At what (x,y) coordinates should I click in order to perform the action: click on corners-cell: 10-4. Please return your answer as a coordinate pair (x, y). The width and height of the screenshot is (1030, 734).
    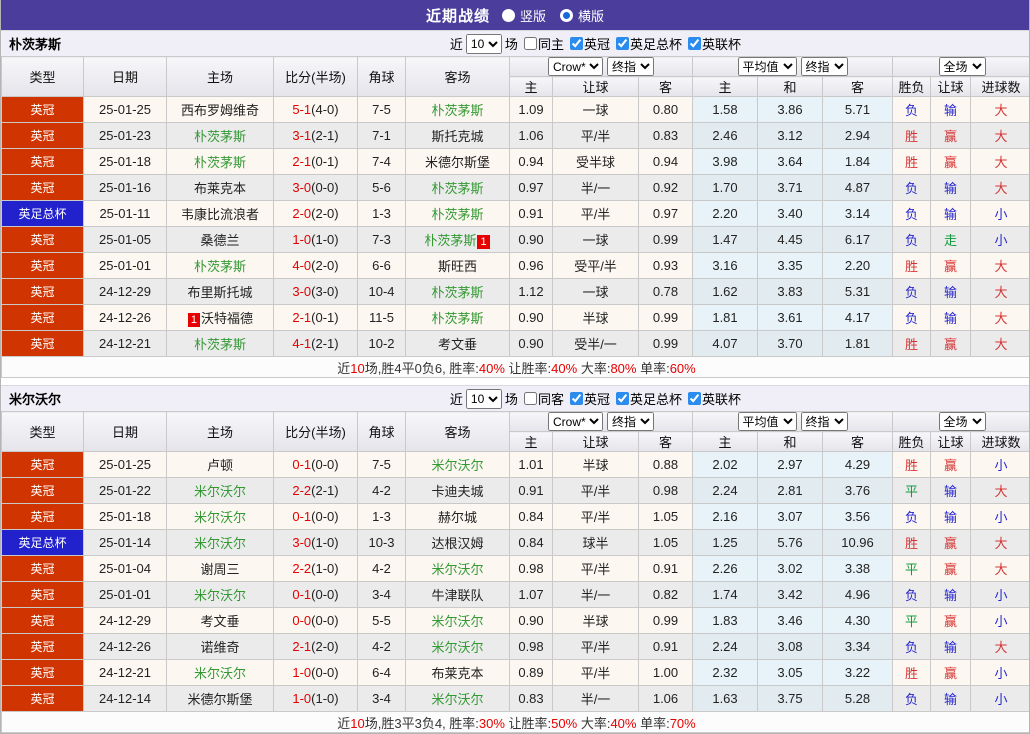
    Looking at the image, I should click on (381, 291).